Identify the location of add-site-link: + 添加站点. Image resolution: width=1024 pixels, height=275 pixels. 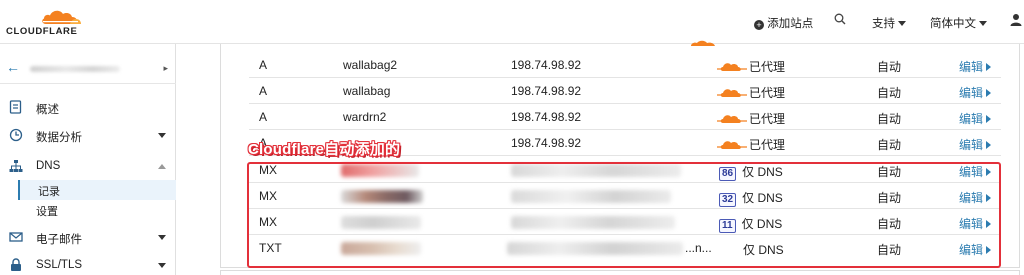
(783, 23).